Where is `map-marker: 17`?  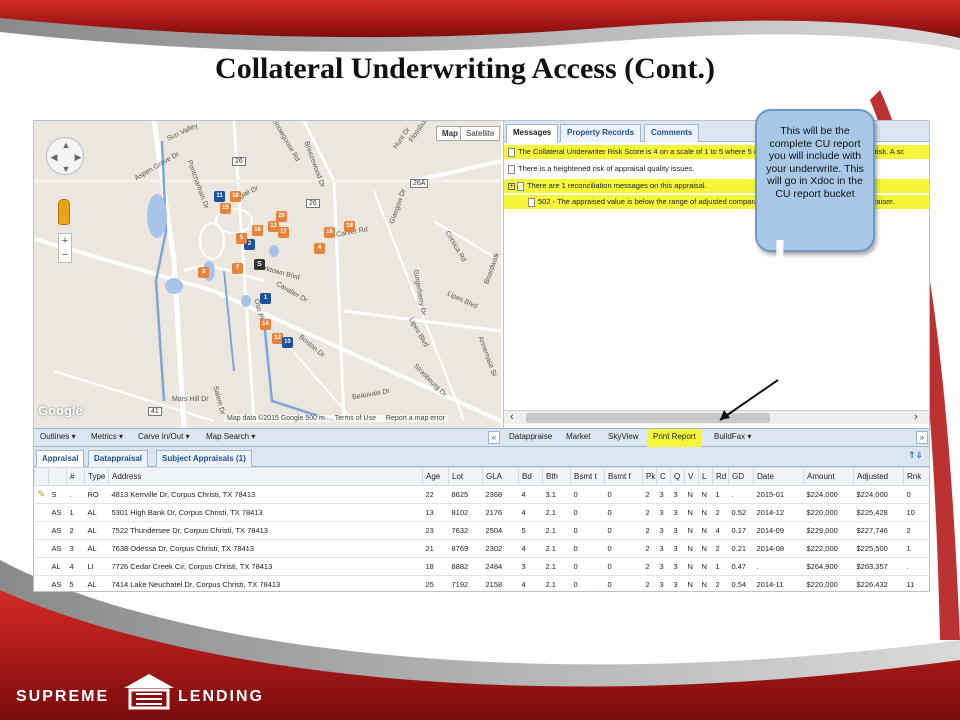 map-marker: 17 is located at coordinates (283, 232).